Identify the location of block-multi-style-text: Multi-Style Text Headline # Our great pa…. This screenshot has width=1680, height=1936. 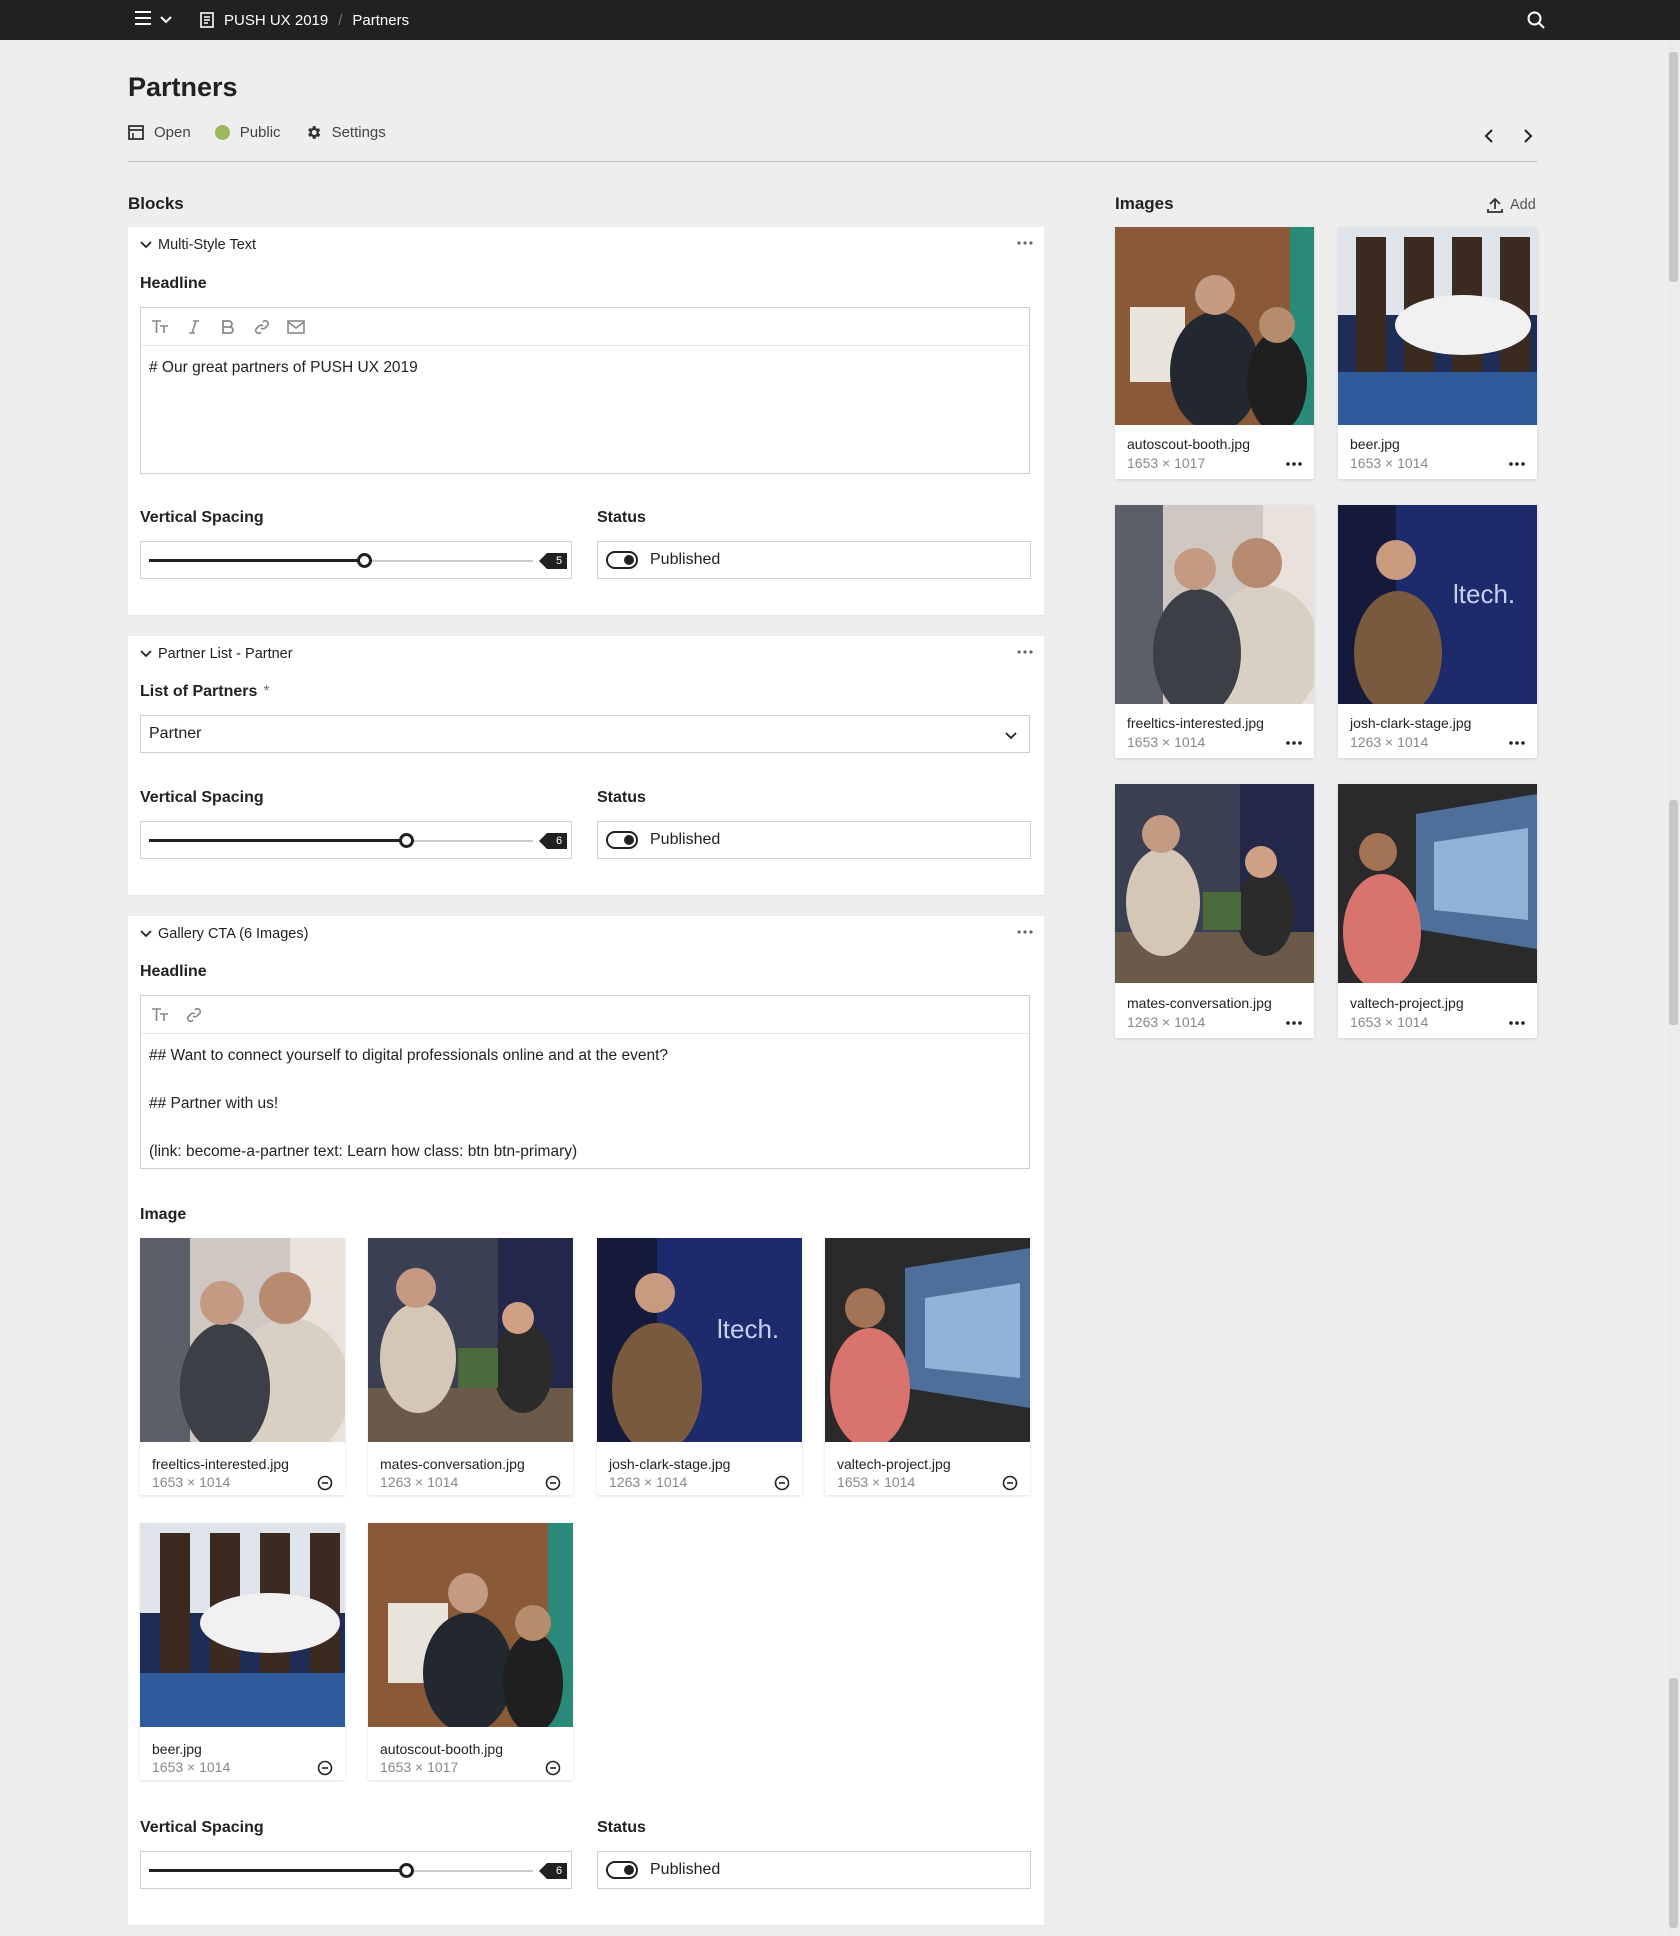
(586, 421).